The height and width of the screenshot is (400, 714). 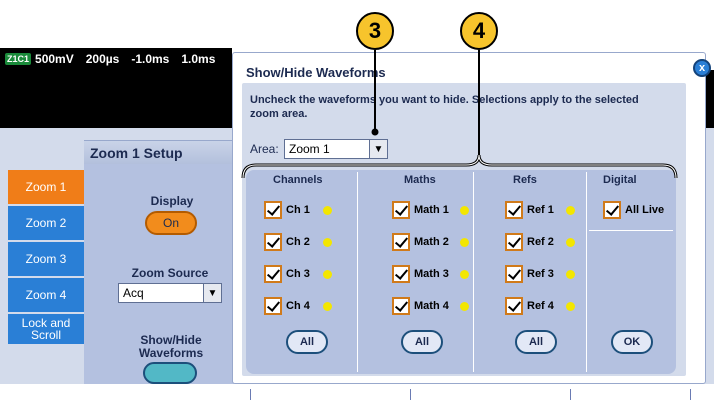 What do you see at coordinates (464, 274) in the screenshot?
I see `math3-indicator` at bounding box center [464, 274].